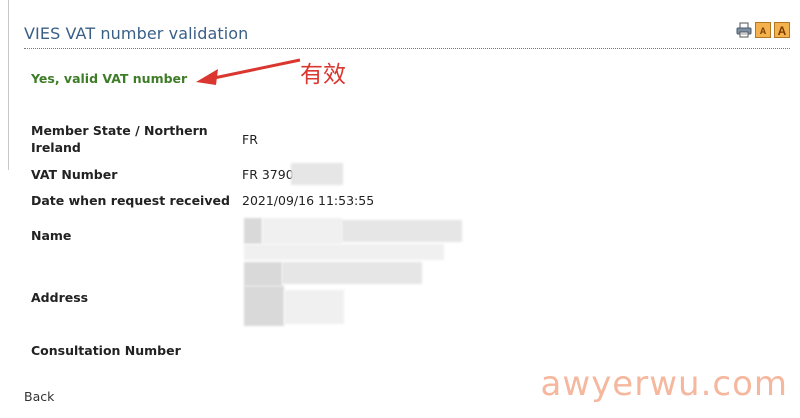 The height and width of the screenshot is (418, 800). What do you see at coordinates (323, 75) in the screenshot?
I see `annotation-label: 有效` at bounding box center [323, 75].